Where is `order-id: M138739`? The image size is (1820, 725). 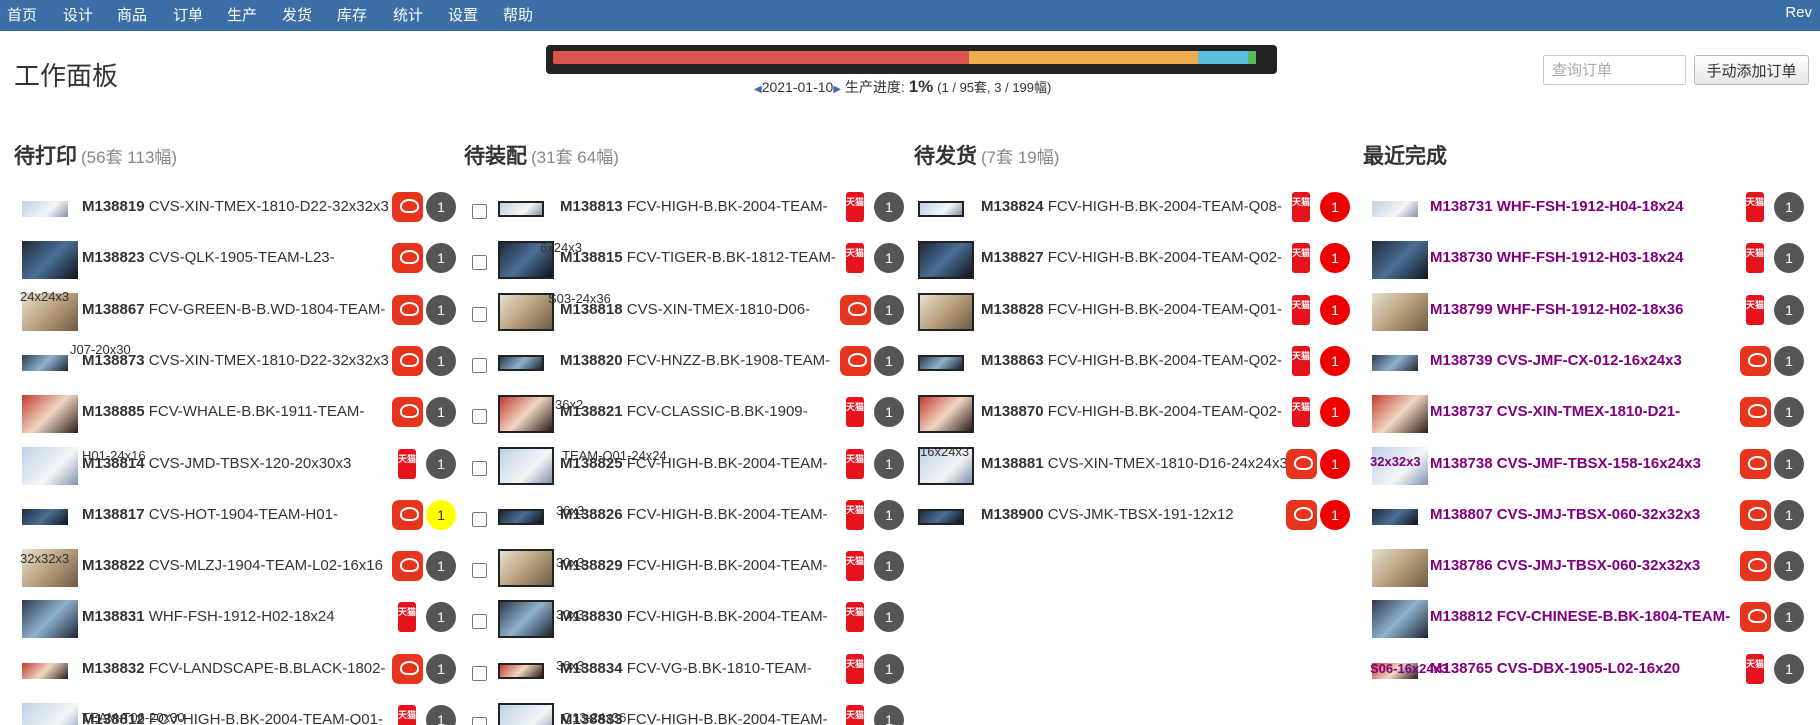 order-id: M138739 is located at coordinates (1461, 360).